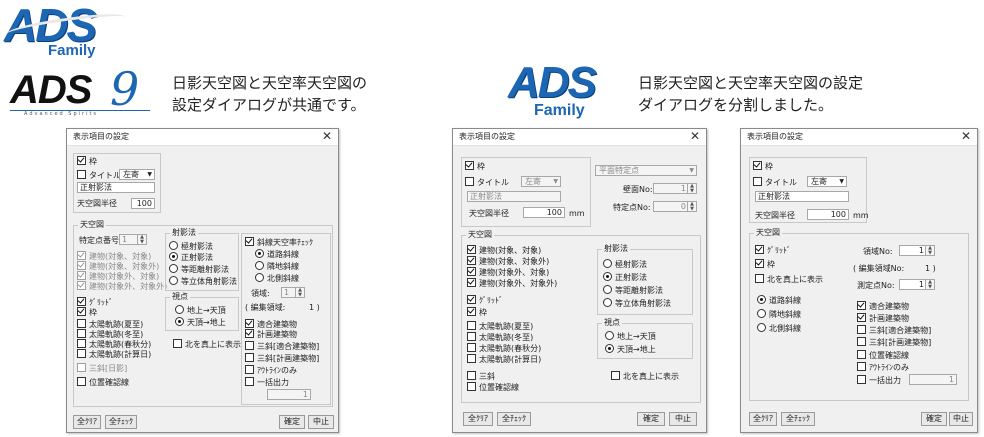  I want to click on measure-point-stepper: 1 ▲ ▼, so click(917, 284).